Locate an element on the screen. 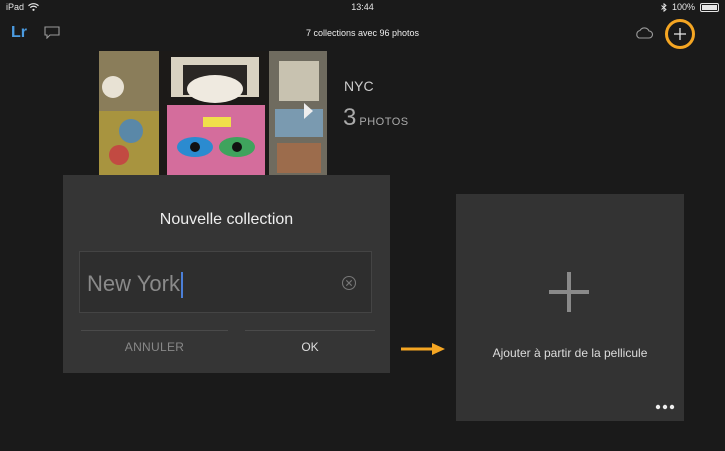 This screenshot has width=725, height=451. dialog-title: Nouvelle collection is located at coordinates (226, 219).